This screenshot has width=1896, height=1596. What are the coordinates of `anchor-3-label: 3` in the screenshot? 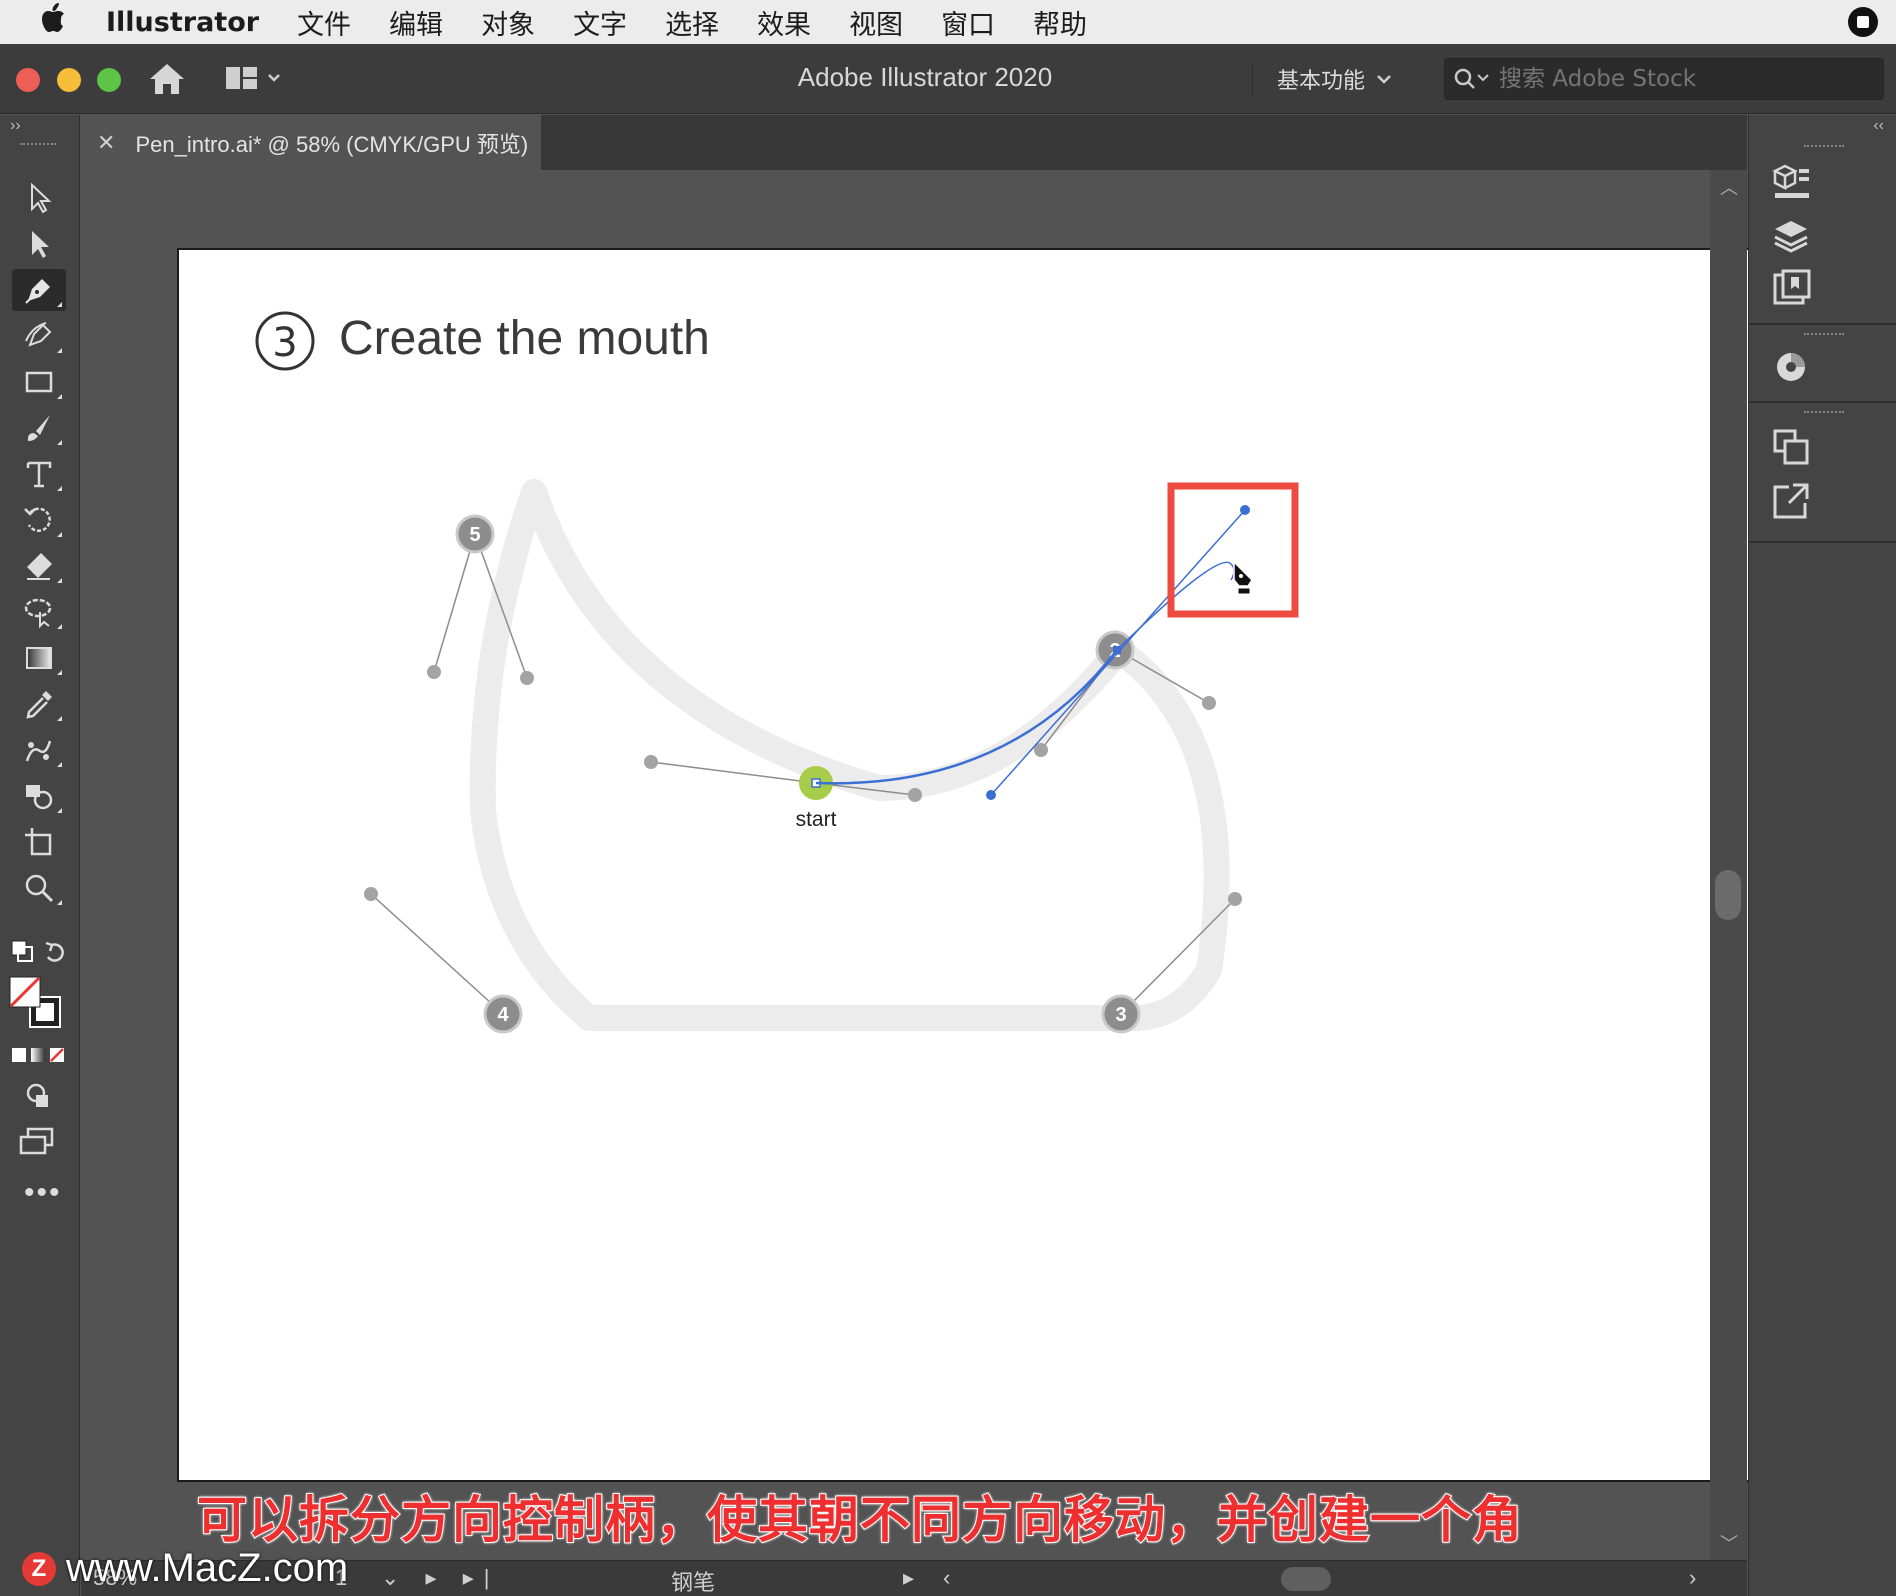 It's located at (1120, 1015).